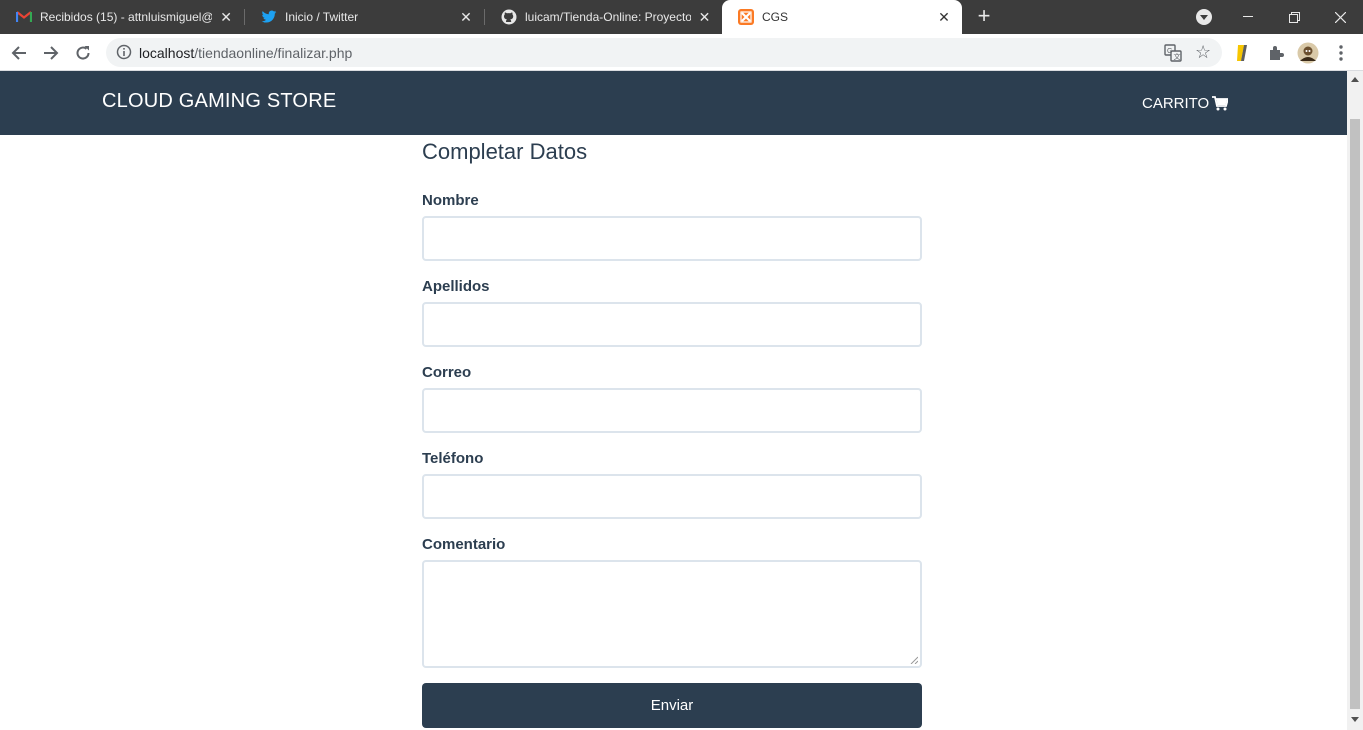 This screenshot has width=1363, height=730. Describe the element at coordinates (1177, 56) in the screenshot. I see `svg-text: 文` at that location.